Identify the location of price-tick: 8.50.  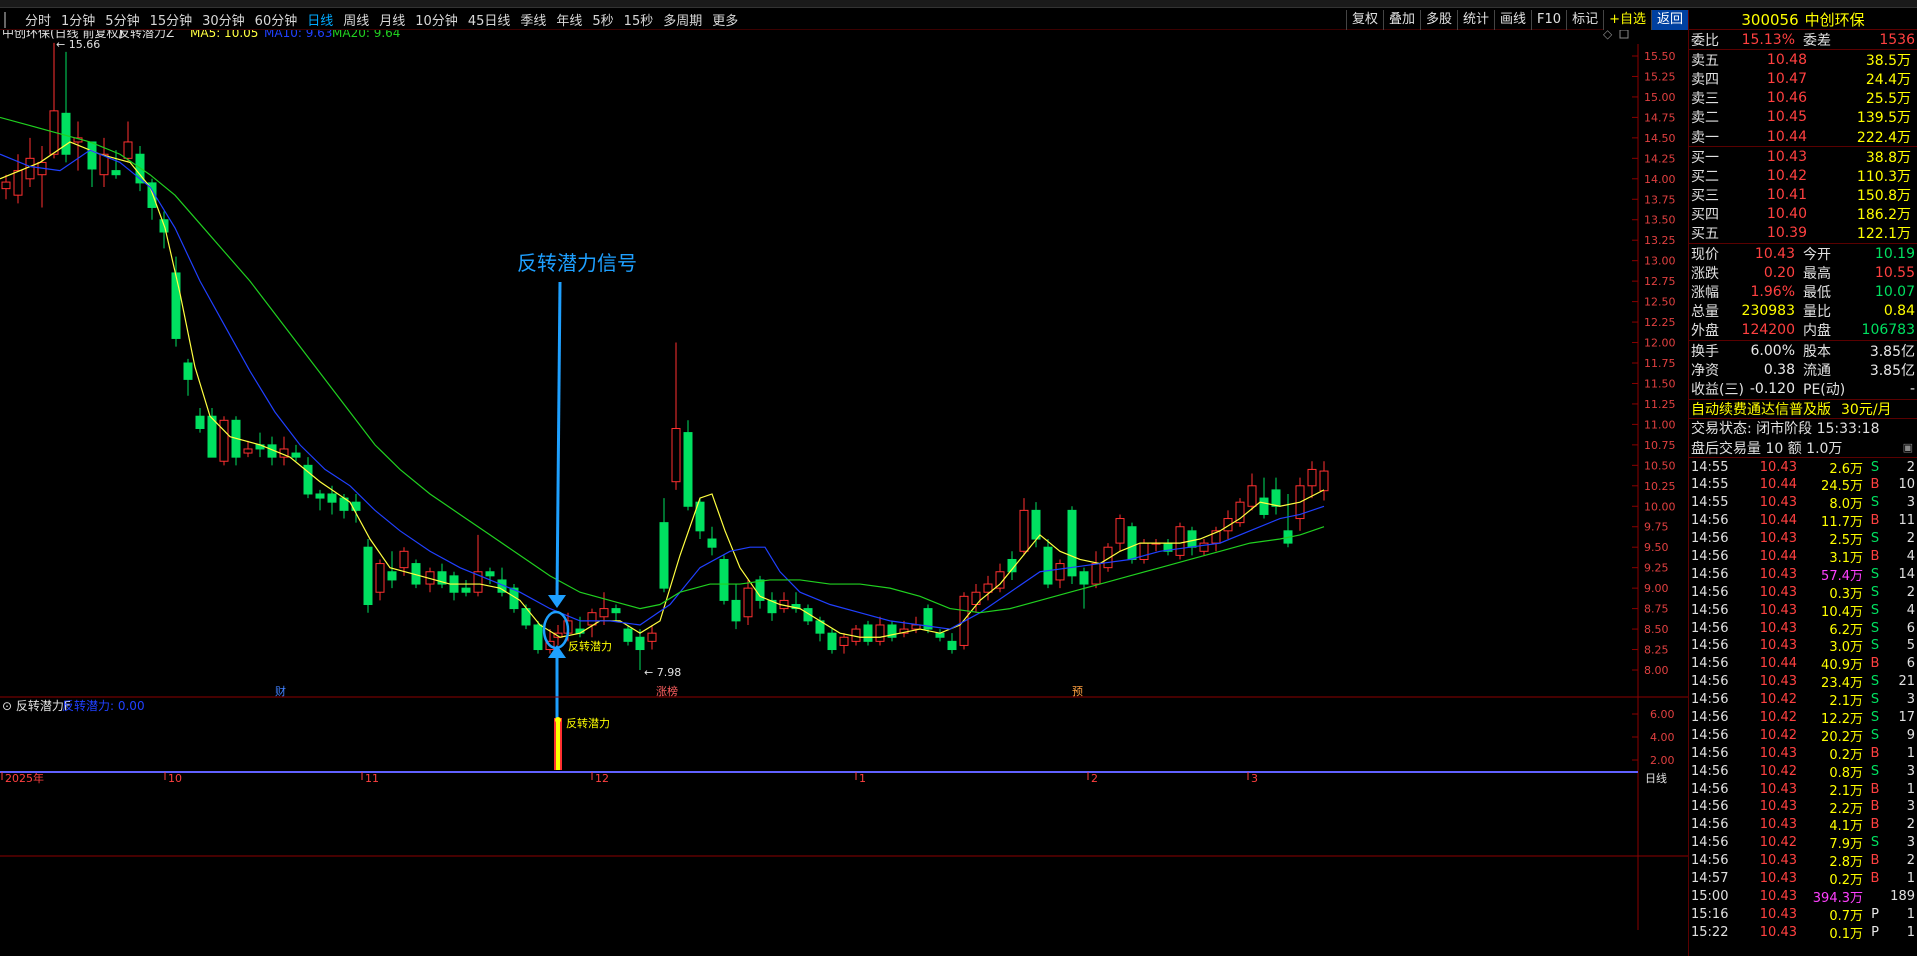
(1656, 629).